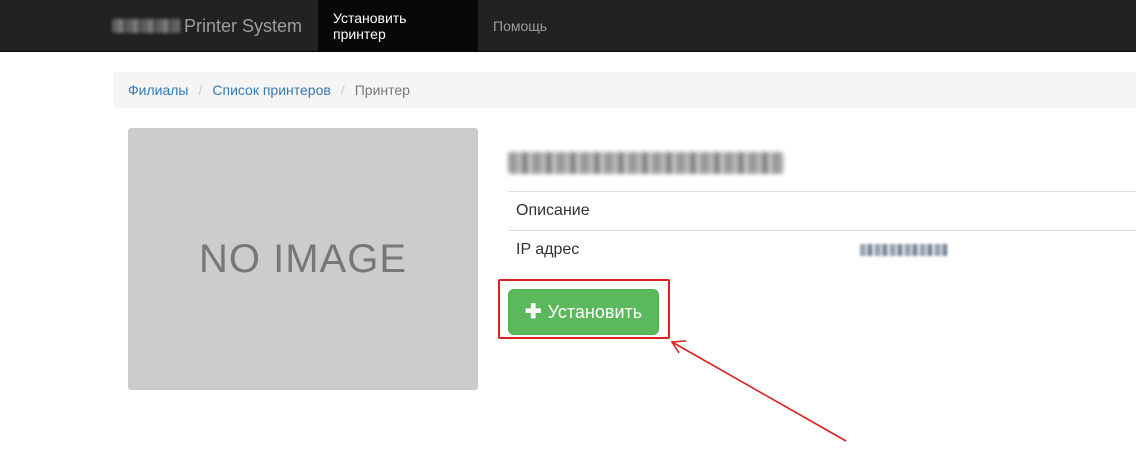 The width and height of the screenshot is (1136, 458). What do you see at coordinates (398, 26) in the screenshot?
I see `nav-install-printer: Установить принтер` at bounding box center [398, 26].